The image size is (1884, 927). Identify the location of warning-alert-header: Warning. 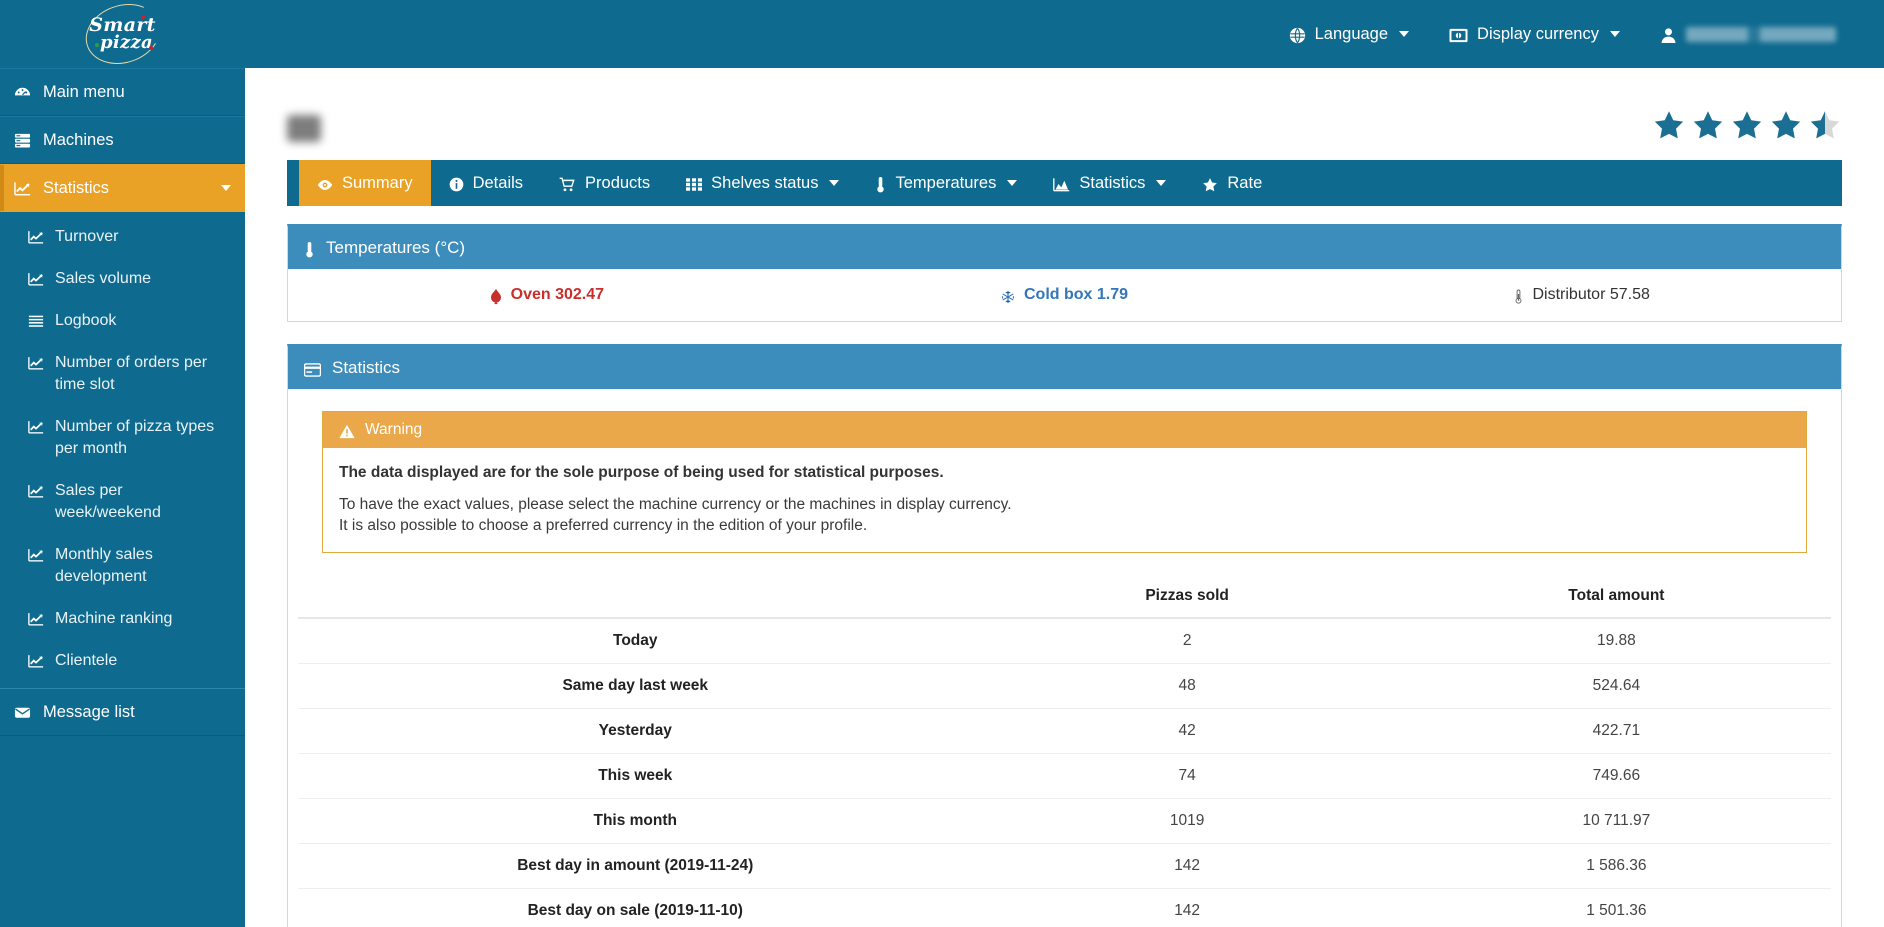
(1064, 430).